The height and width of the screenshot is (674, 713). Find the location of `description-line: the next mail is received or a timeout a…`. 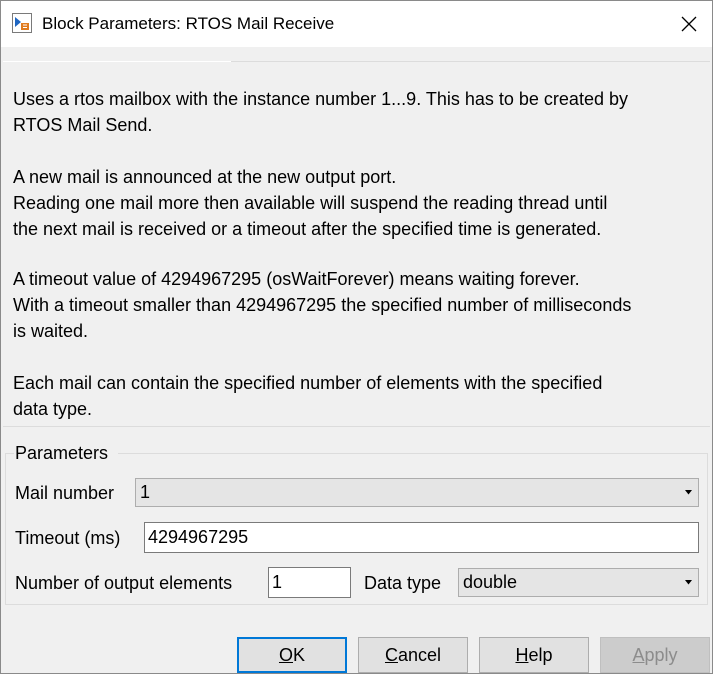

description-line: the next mail is received or a timeout a… is located at coordinates (307, 229).